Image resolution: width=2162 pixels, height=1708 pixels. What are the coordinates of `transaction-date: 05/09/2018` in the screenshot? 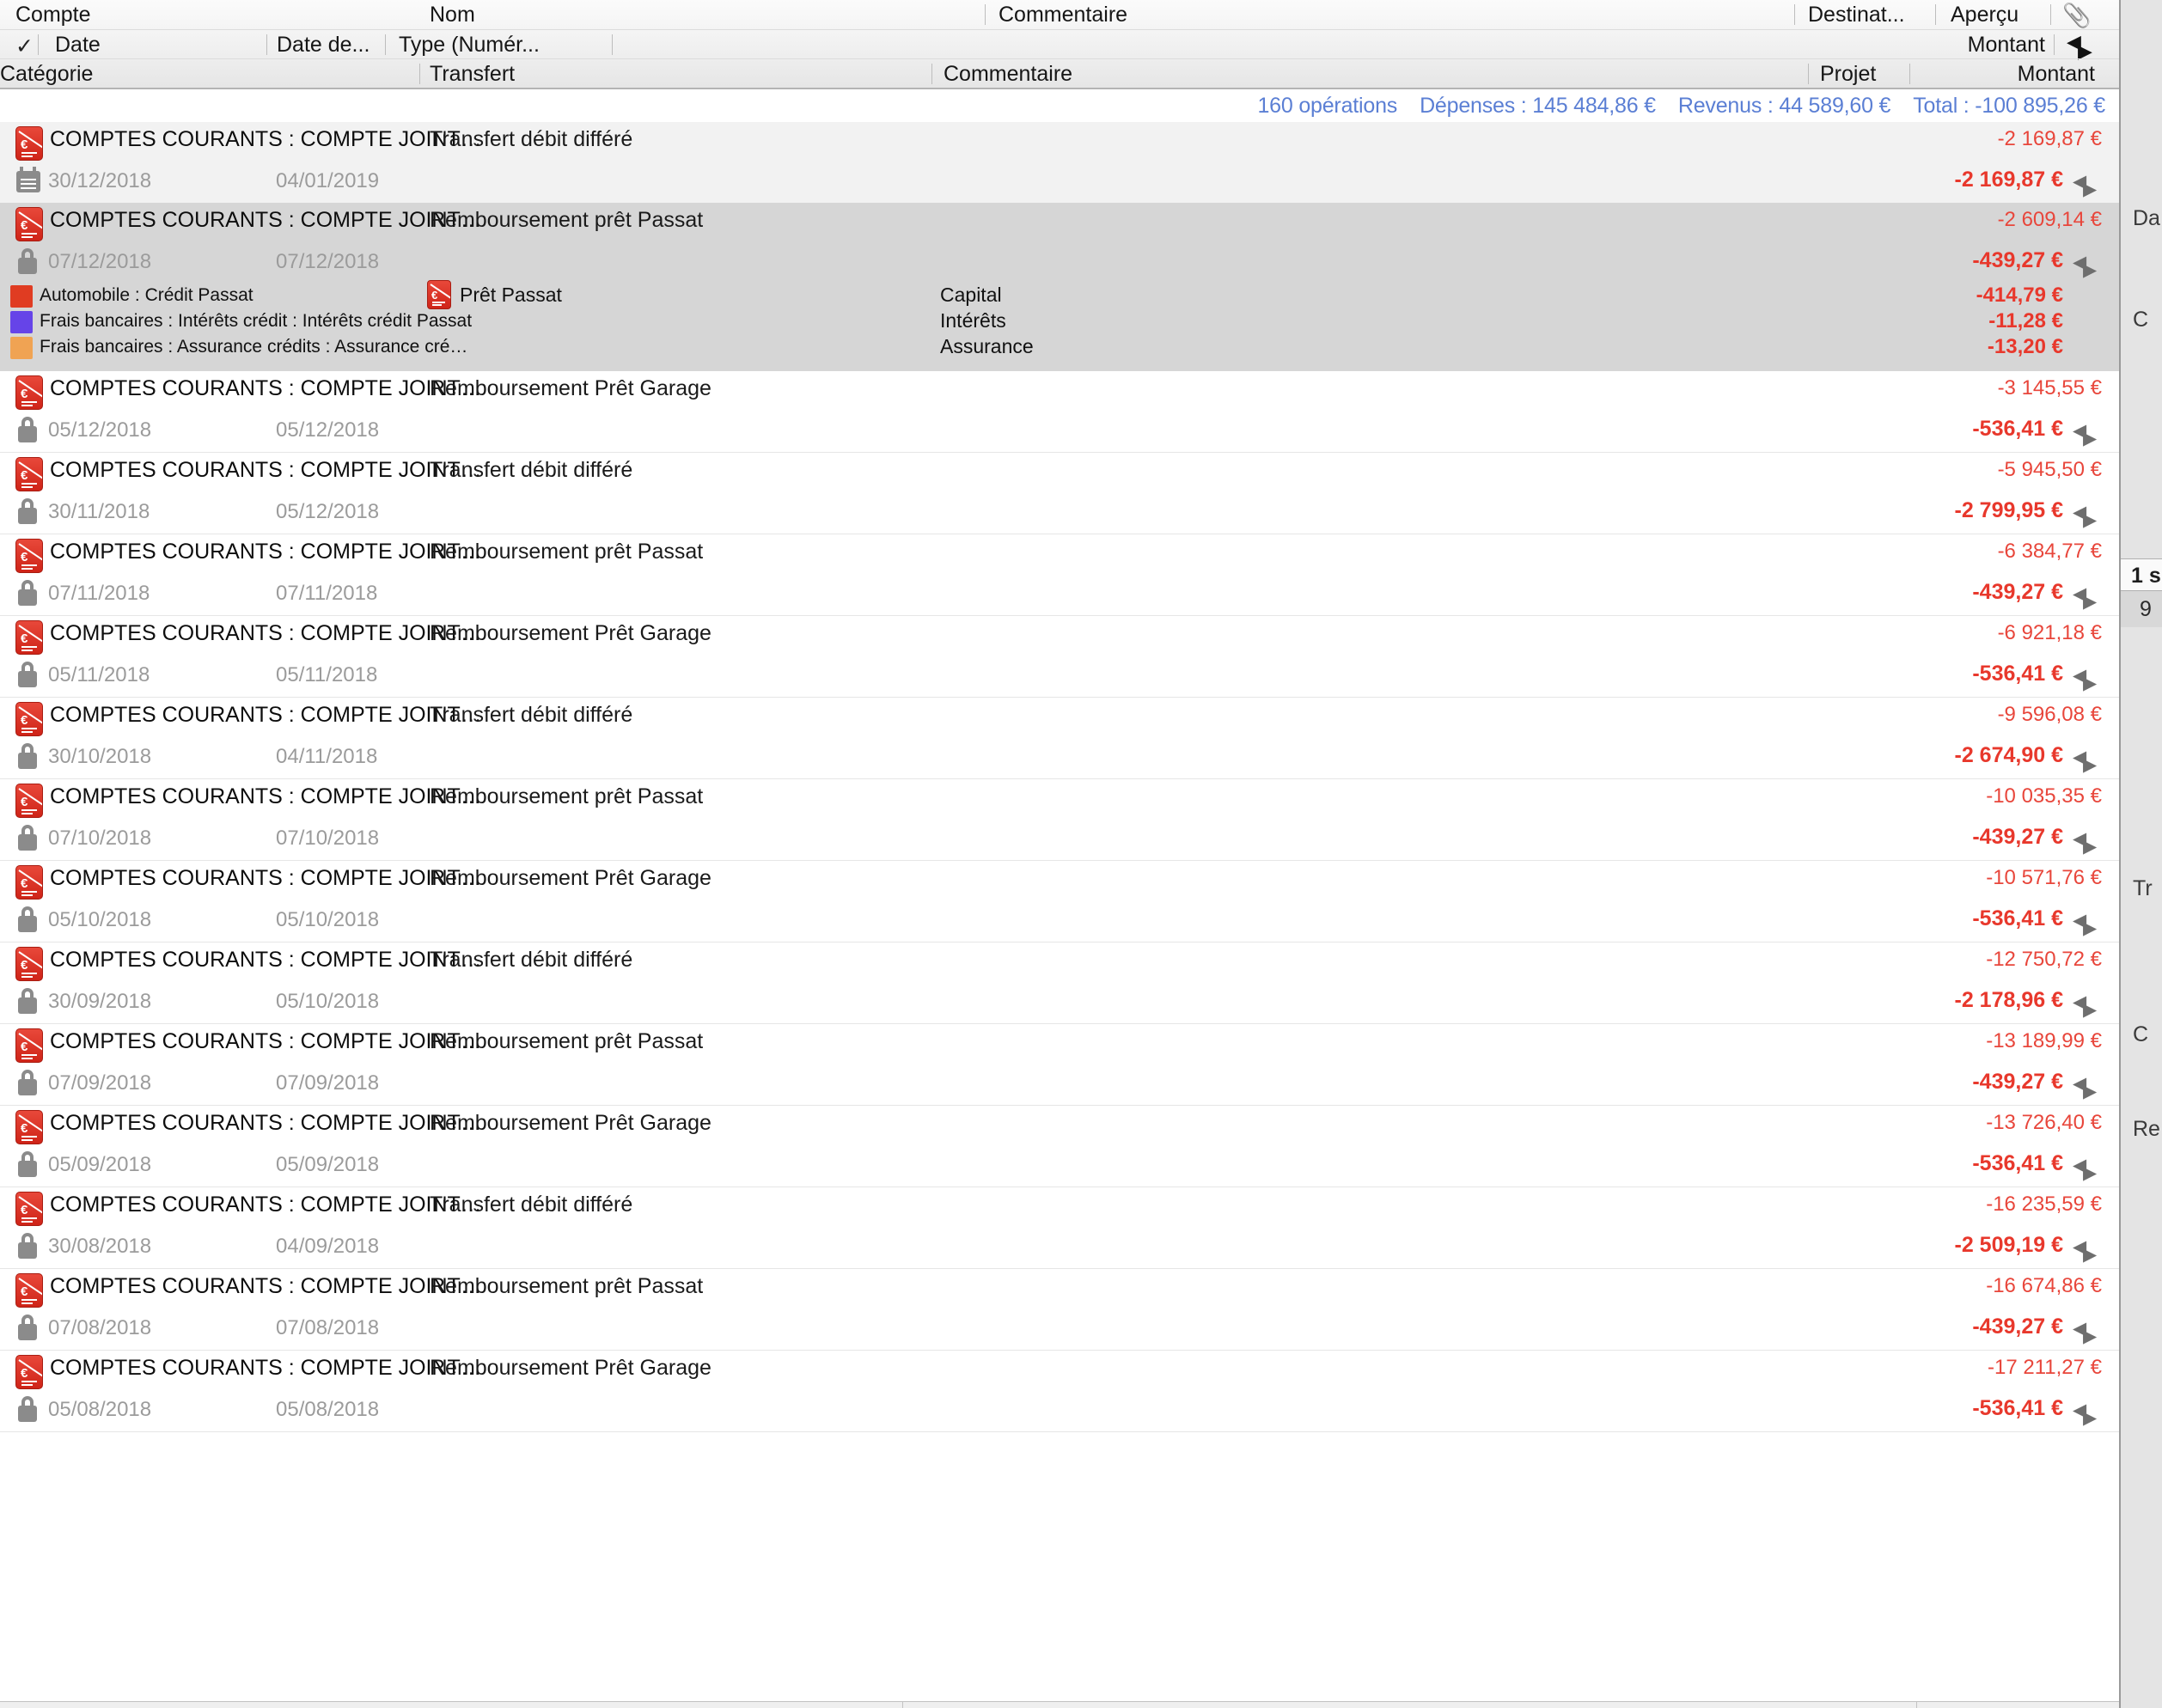 It's located at (100, 1164).